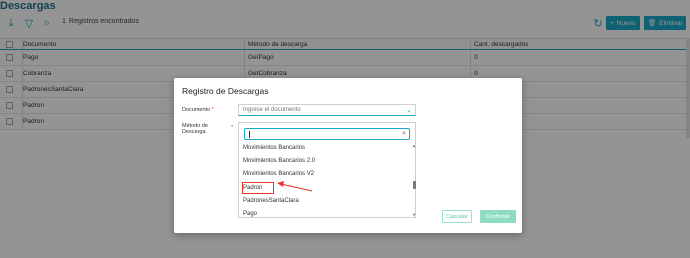  Describe the element at coordinates (225, 91) in the screenshot. I see `modal-title: Registro de Descargas` at that location.